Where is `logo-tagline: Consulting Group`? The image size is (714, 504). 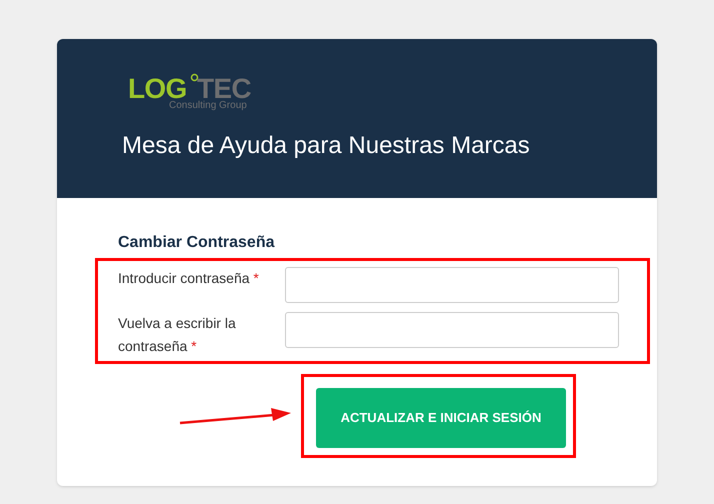 logo-tagline: Consulting Group is located at coordinates (208, 106).